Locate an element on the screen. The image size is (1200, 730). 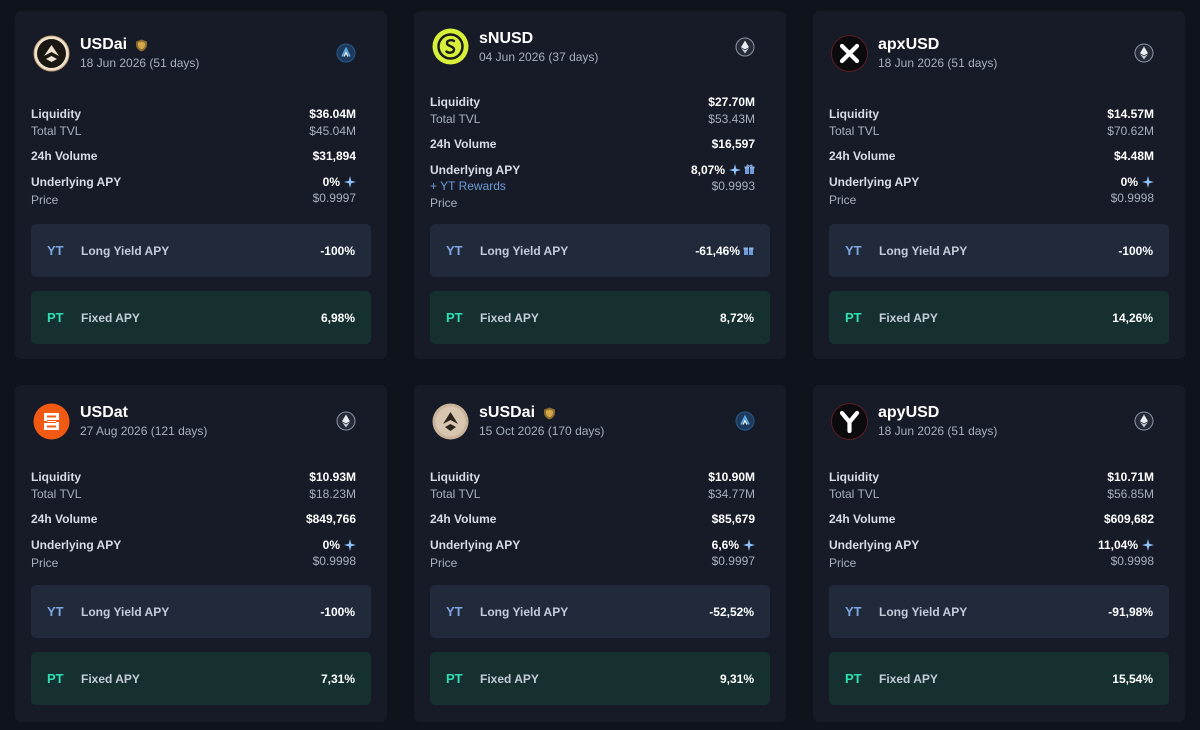
pt-fixed-apy-pill: PT Fixed APY 6,98% is located at coordinates (201, 317).